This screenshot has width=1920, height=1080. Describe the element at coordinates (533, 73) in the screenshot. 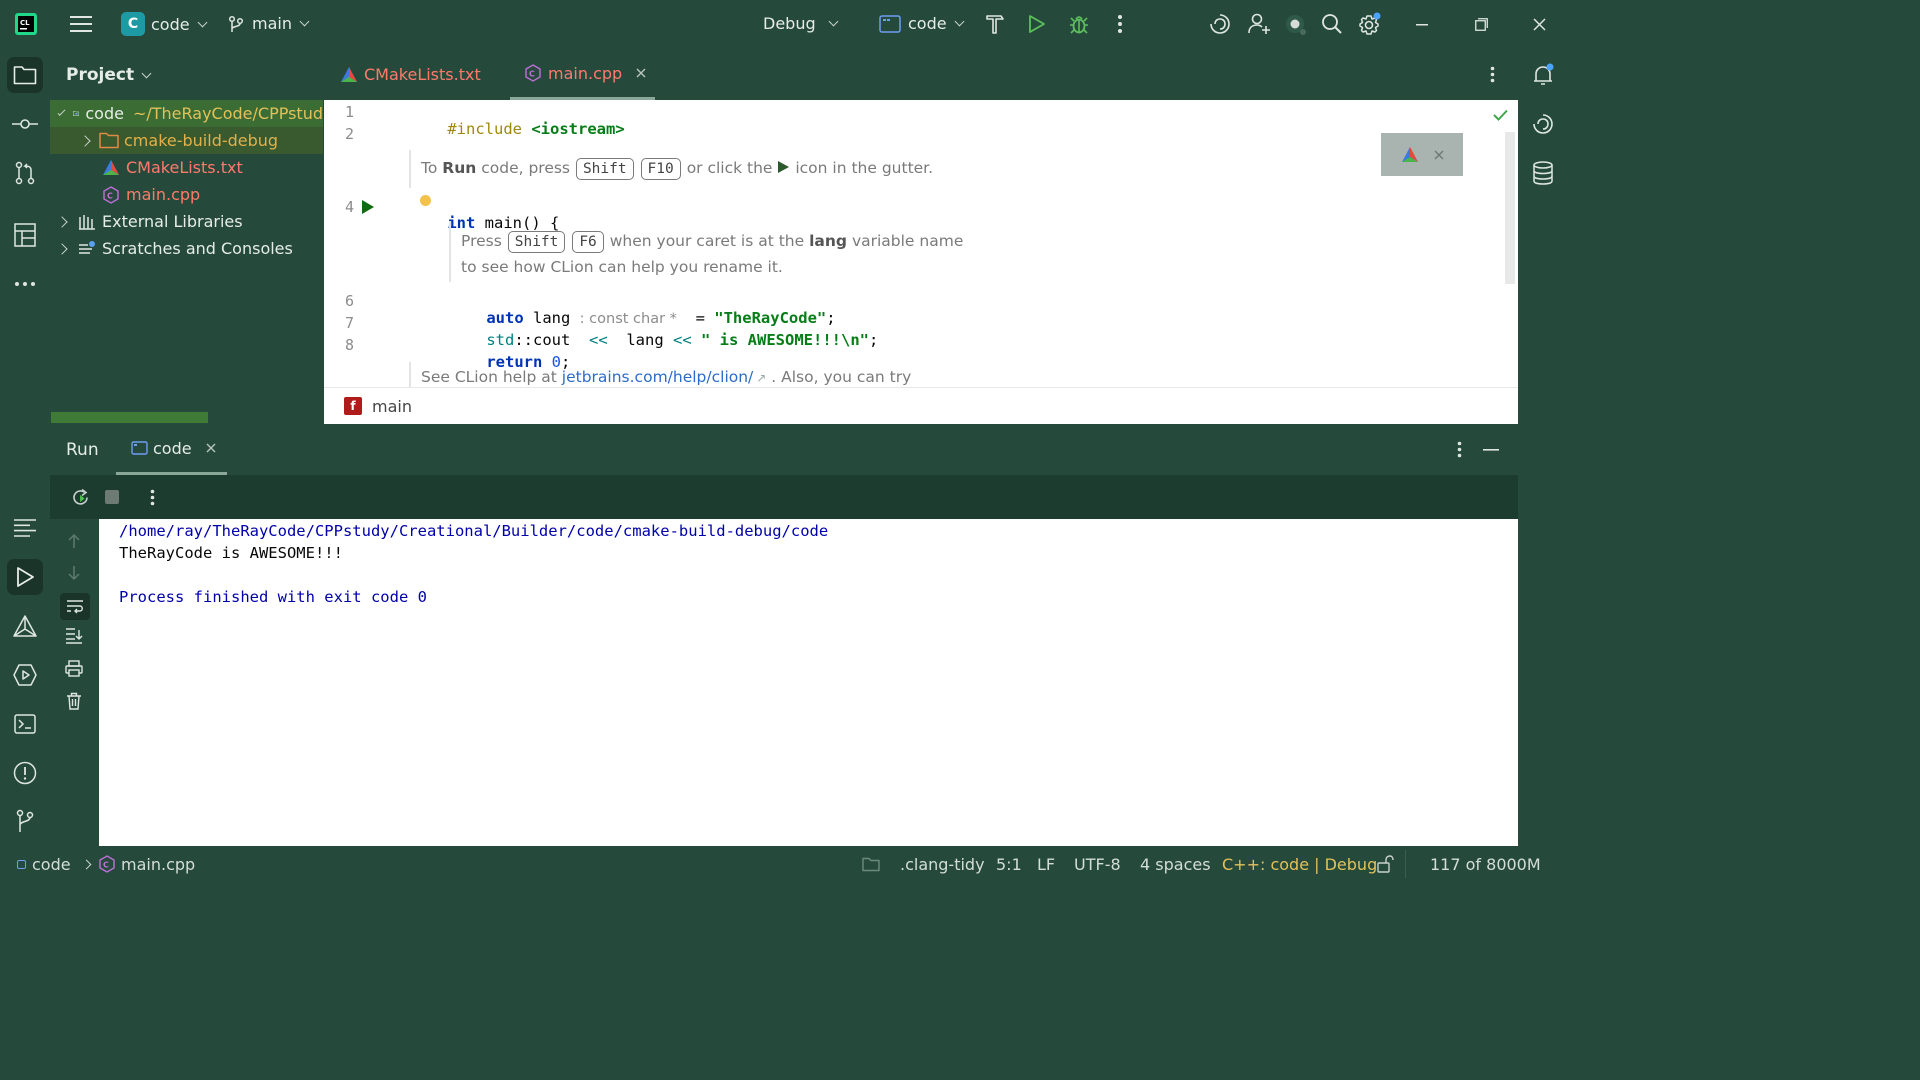

I see `cpp-file-icon: C` at that location.